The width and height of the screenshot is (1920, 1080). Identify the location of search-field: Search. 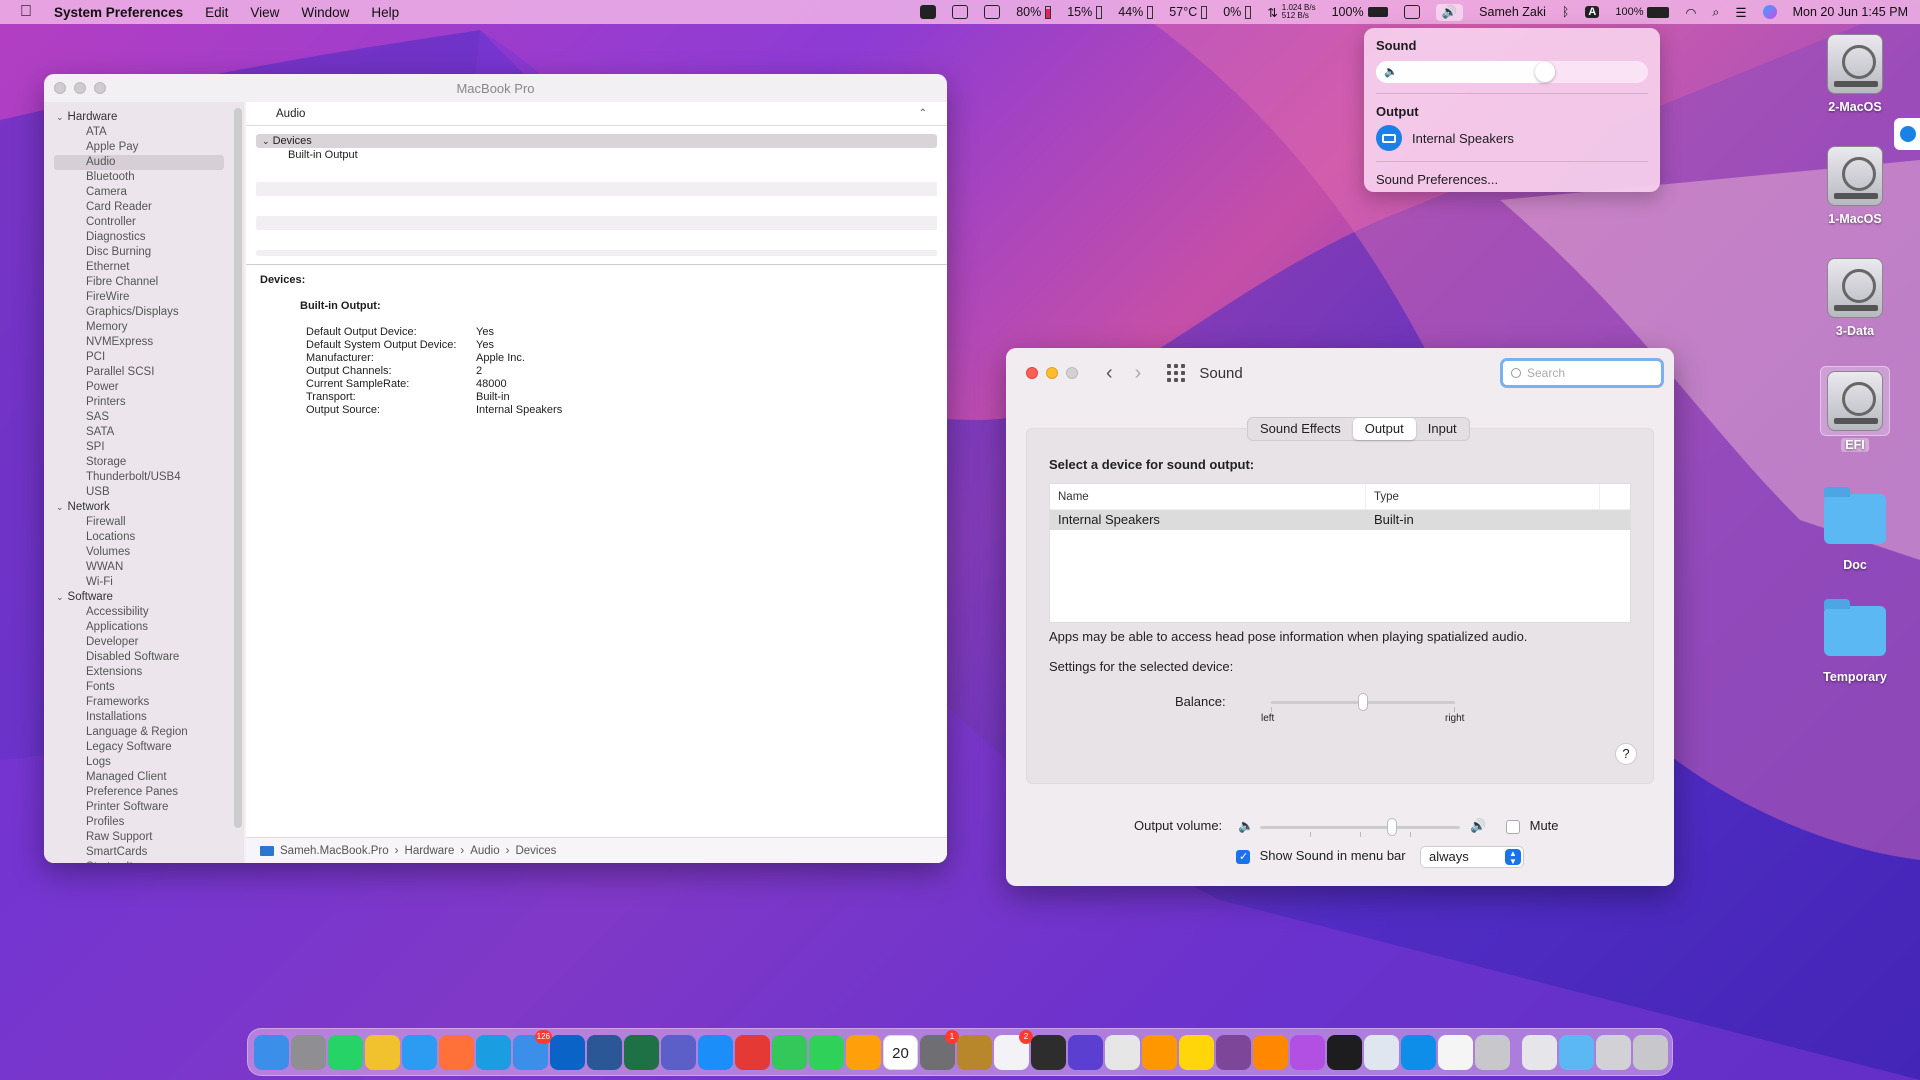
(1582, 373).